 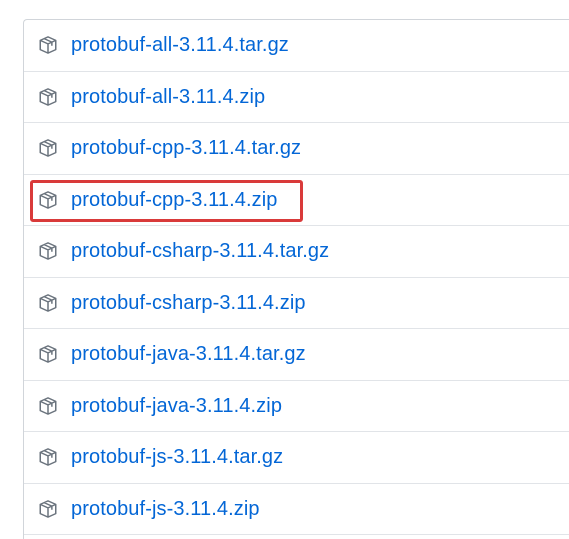 I want to click on asset-row: protobuf-csharp-3.11.4.zip, so click(x=296, y=303).